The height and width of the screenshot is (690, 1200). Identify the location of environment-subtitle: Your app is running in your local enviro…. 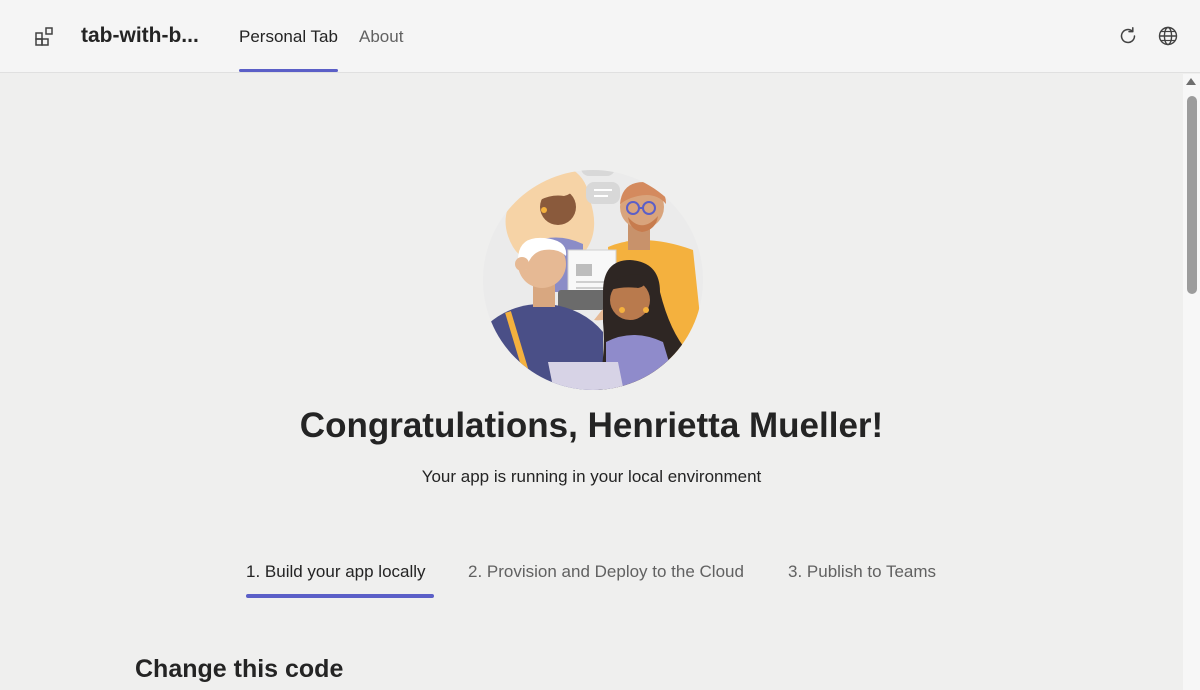
(591, 476).